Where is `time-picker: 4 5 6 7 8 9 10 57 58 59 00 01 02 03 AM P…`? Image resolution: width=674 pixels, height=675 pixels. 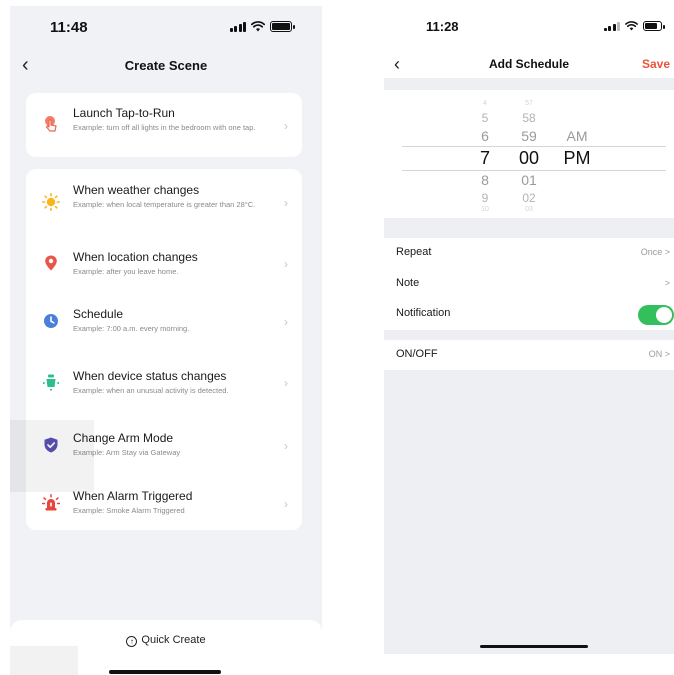 time-picker: 4 5 6 7 8 9 10 57 58 59 00 01 02 03 AM P… is located at coordinates (529, 154).